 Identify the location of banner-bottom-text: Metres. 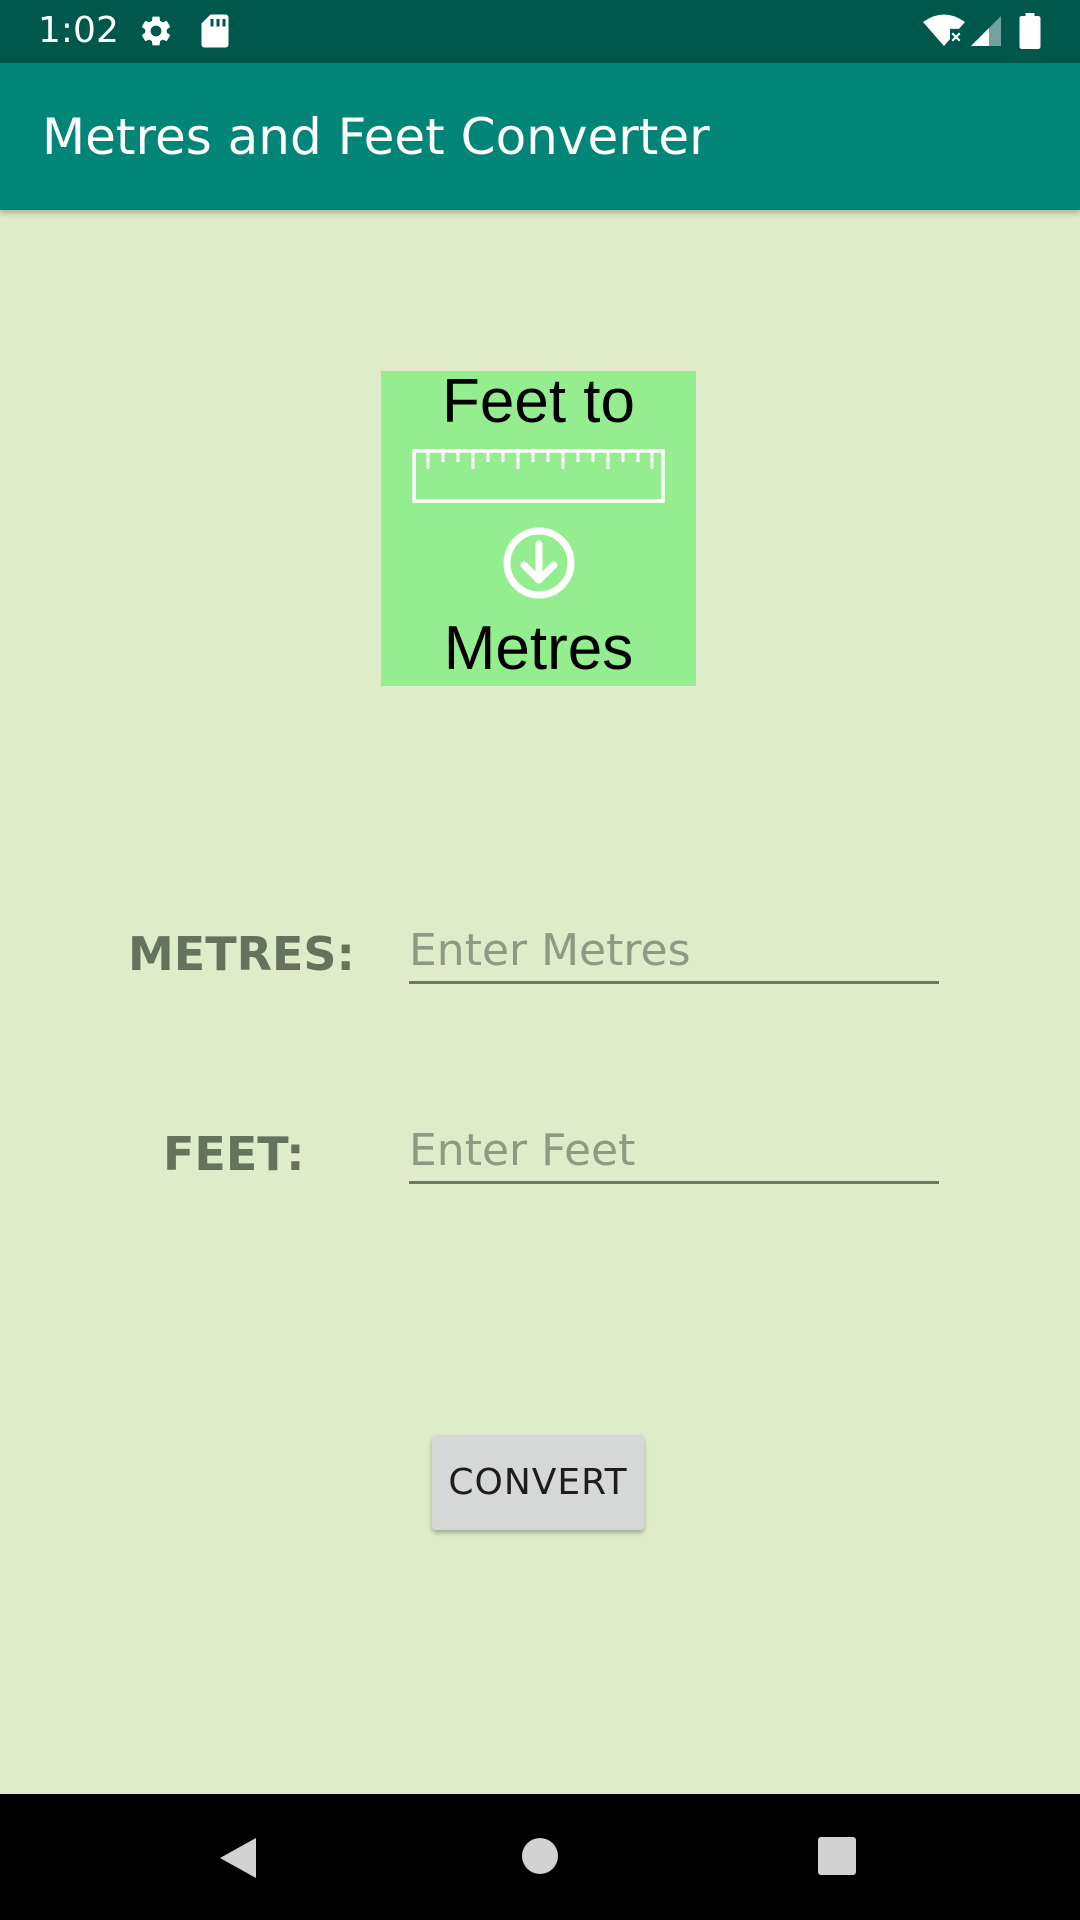
(538, 648).